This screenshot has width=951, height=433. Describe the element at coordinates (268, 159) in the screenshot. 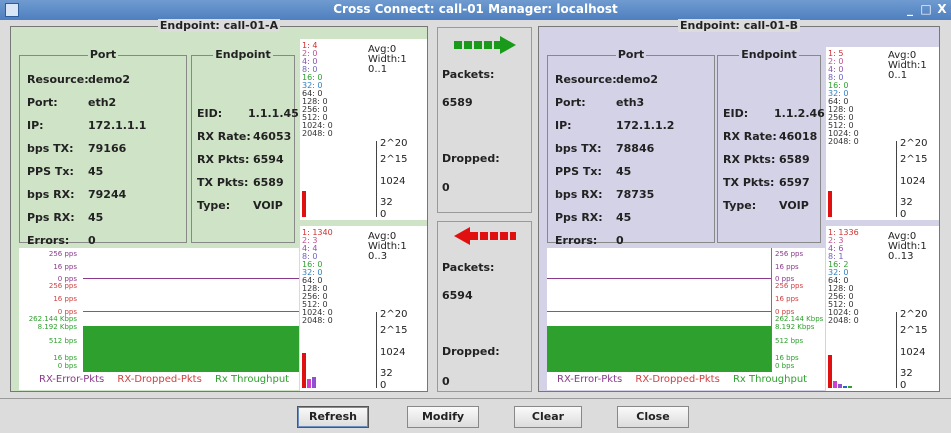

I see `rx-pkts-value: 6594` at that location.